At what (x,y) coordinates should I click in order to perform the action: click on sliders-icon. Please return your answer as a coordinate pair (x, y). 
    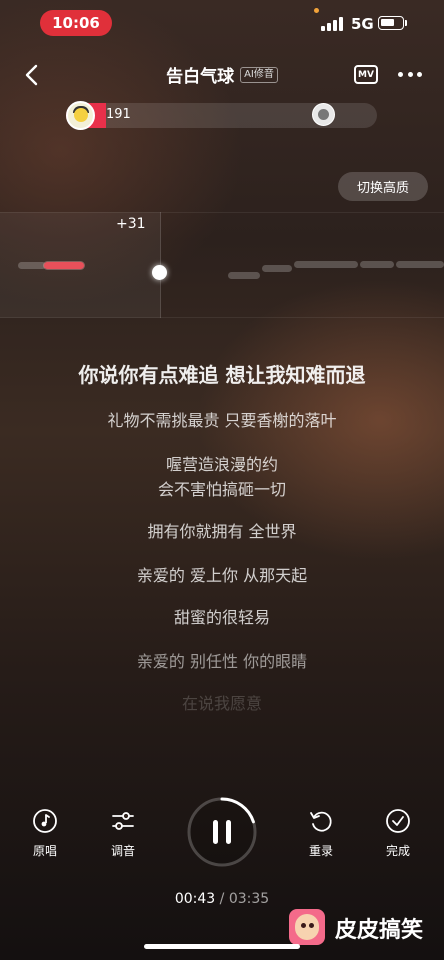
    Looking at the image, I should click on (123, 821).